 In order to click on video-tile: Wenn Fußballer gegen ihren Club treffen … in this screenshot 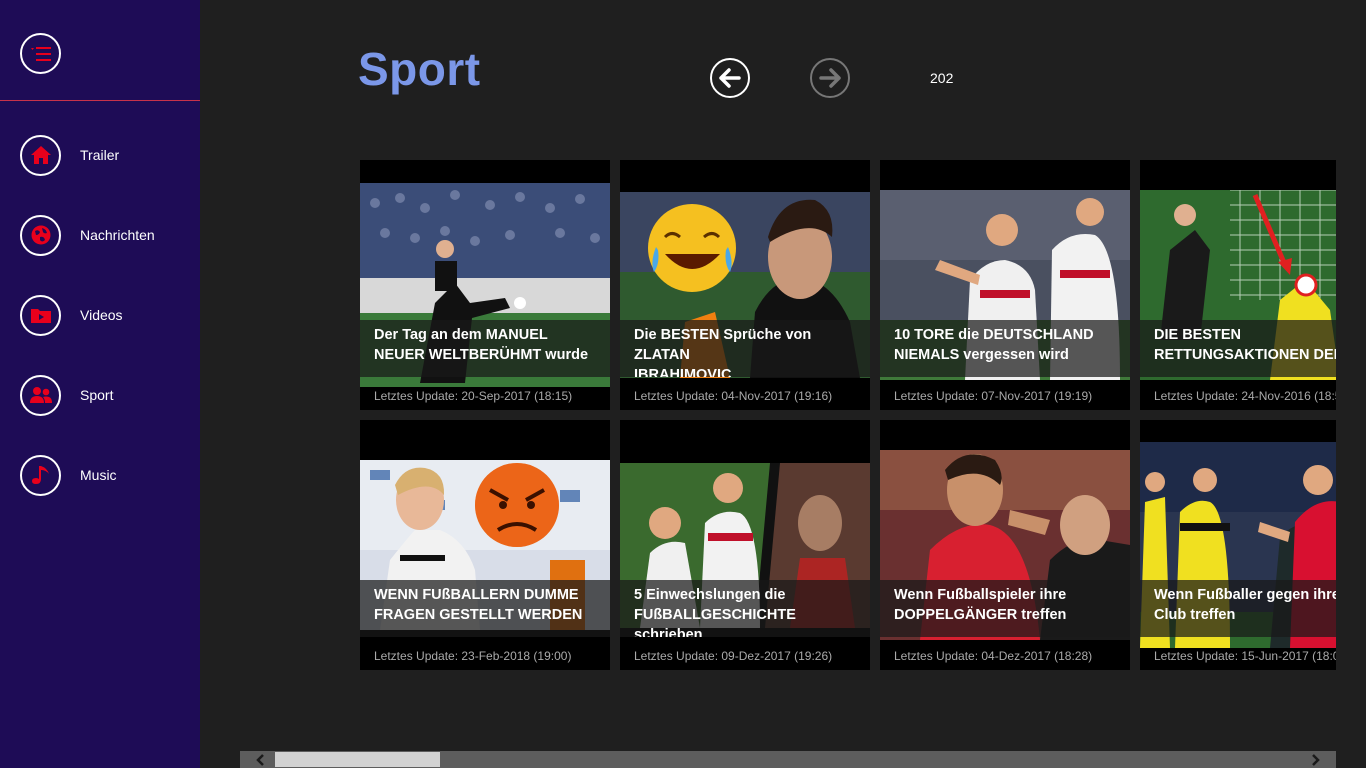, I will do `click(1238, 545)`.